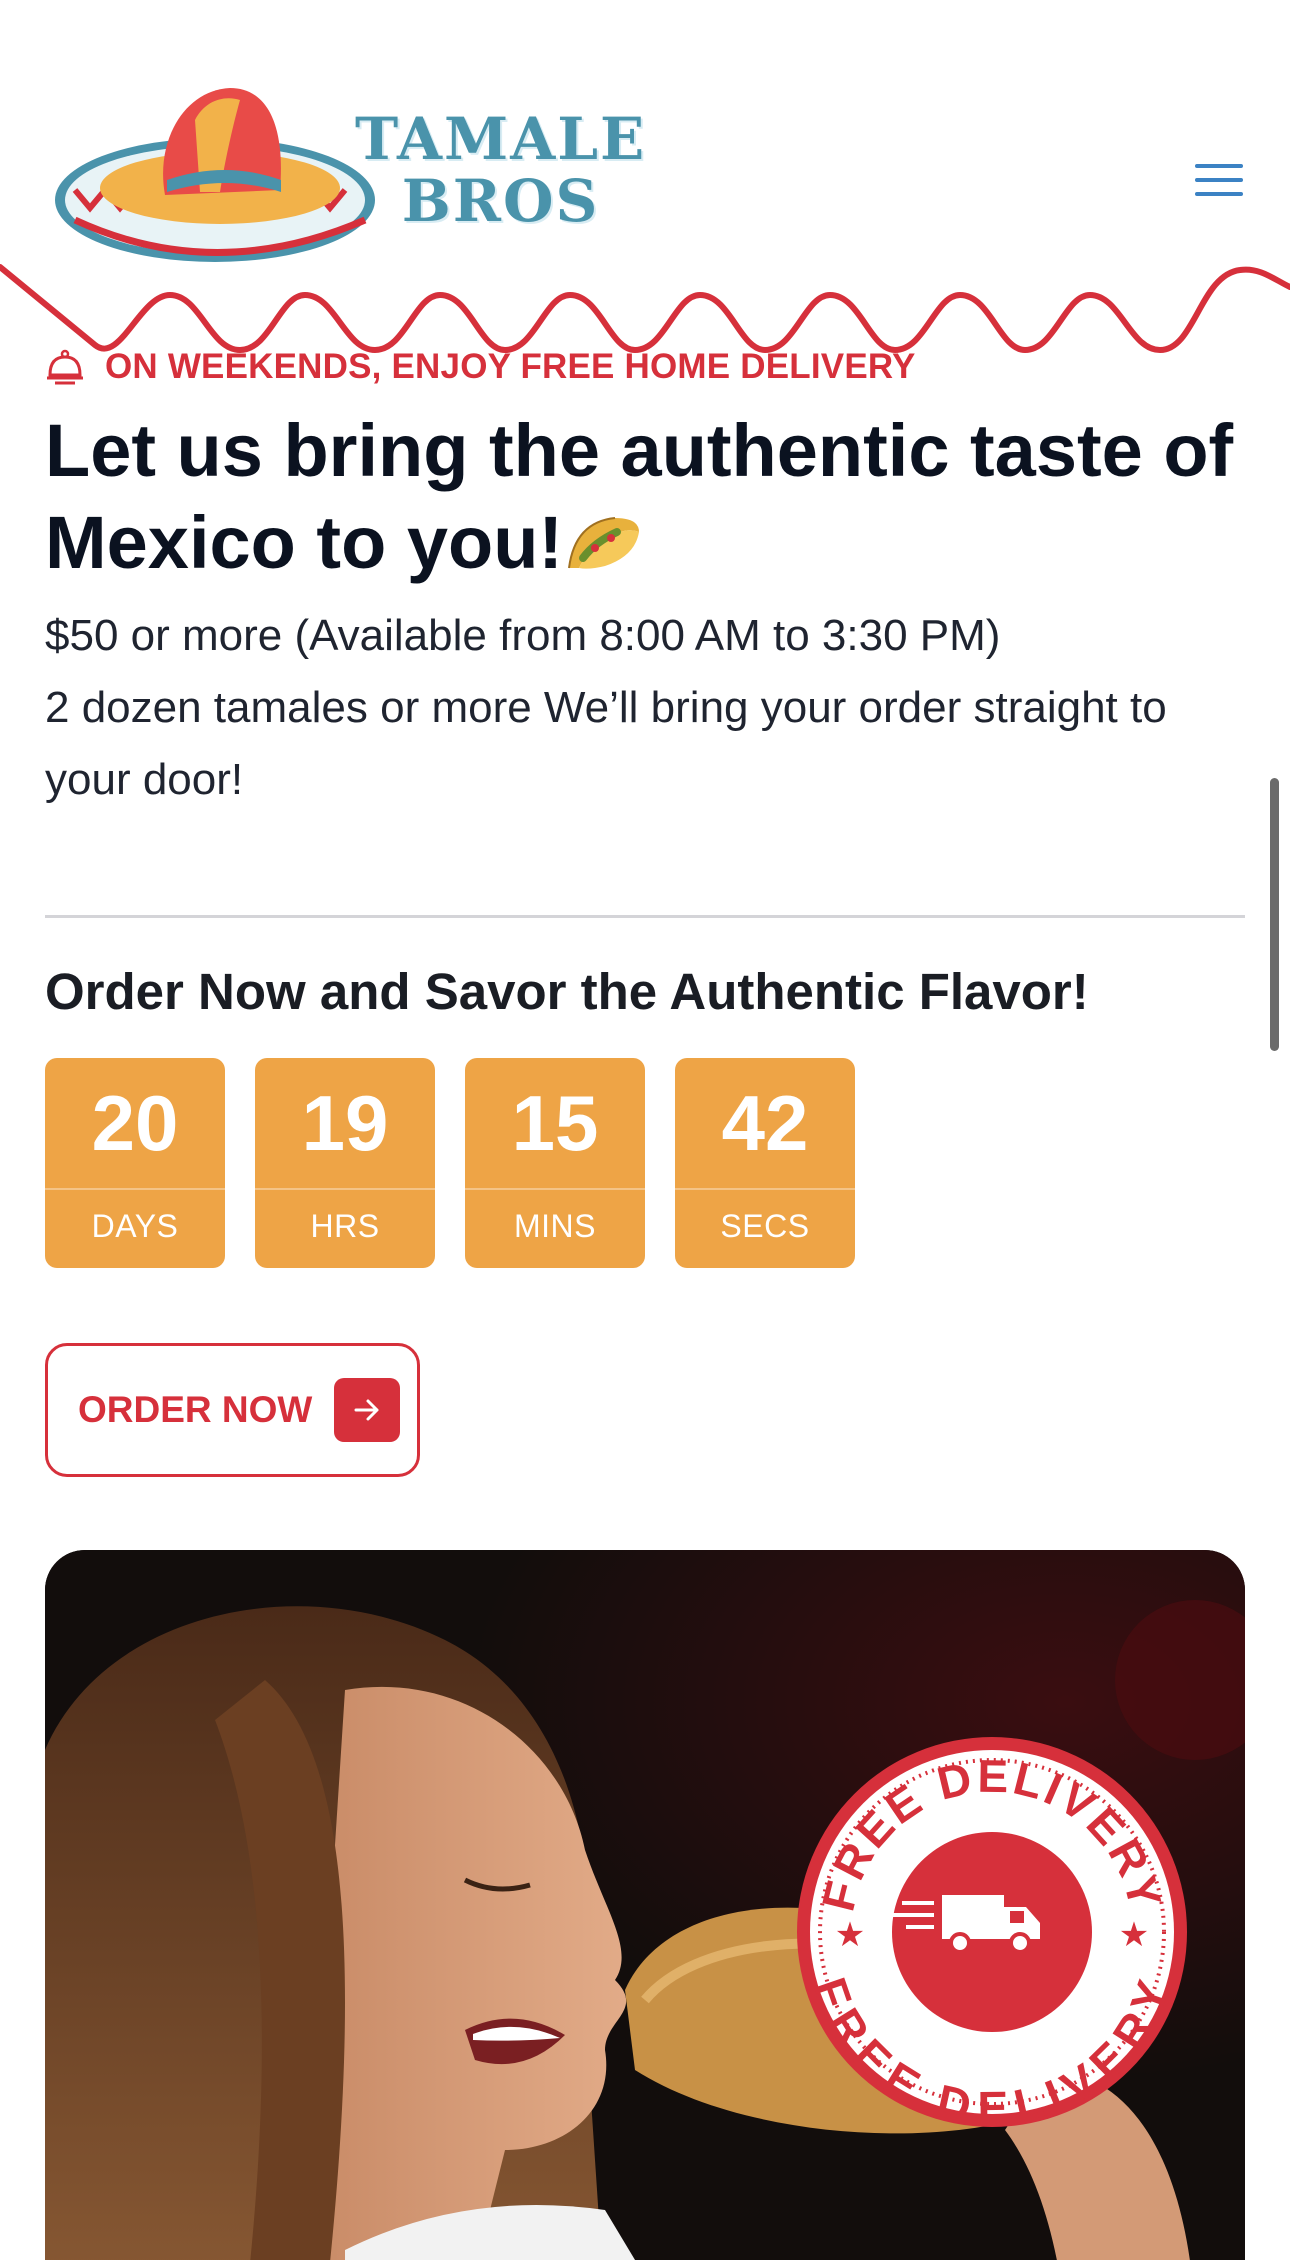  I want to click on tamale-bros-logo: TAMALE BROS, so click(349, 180).